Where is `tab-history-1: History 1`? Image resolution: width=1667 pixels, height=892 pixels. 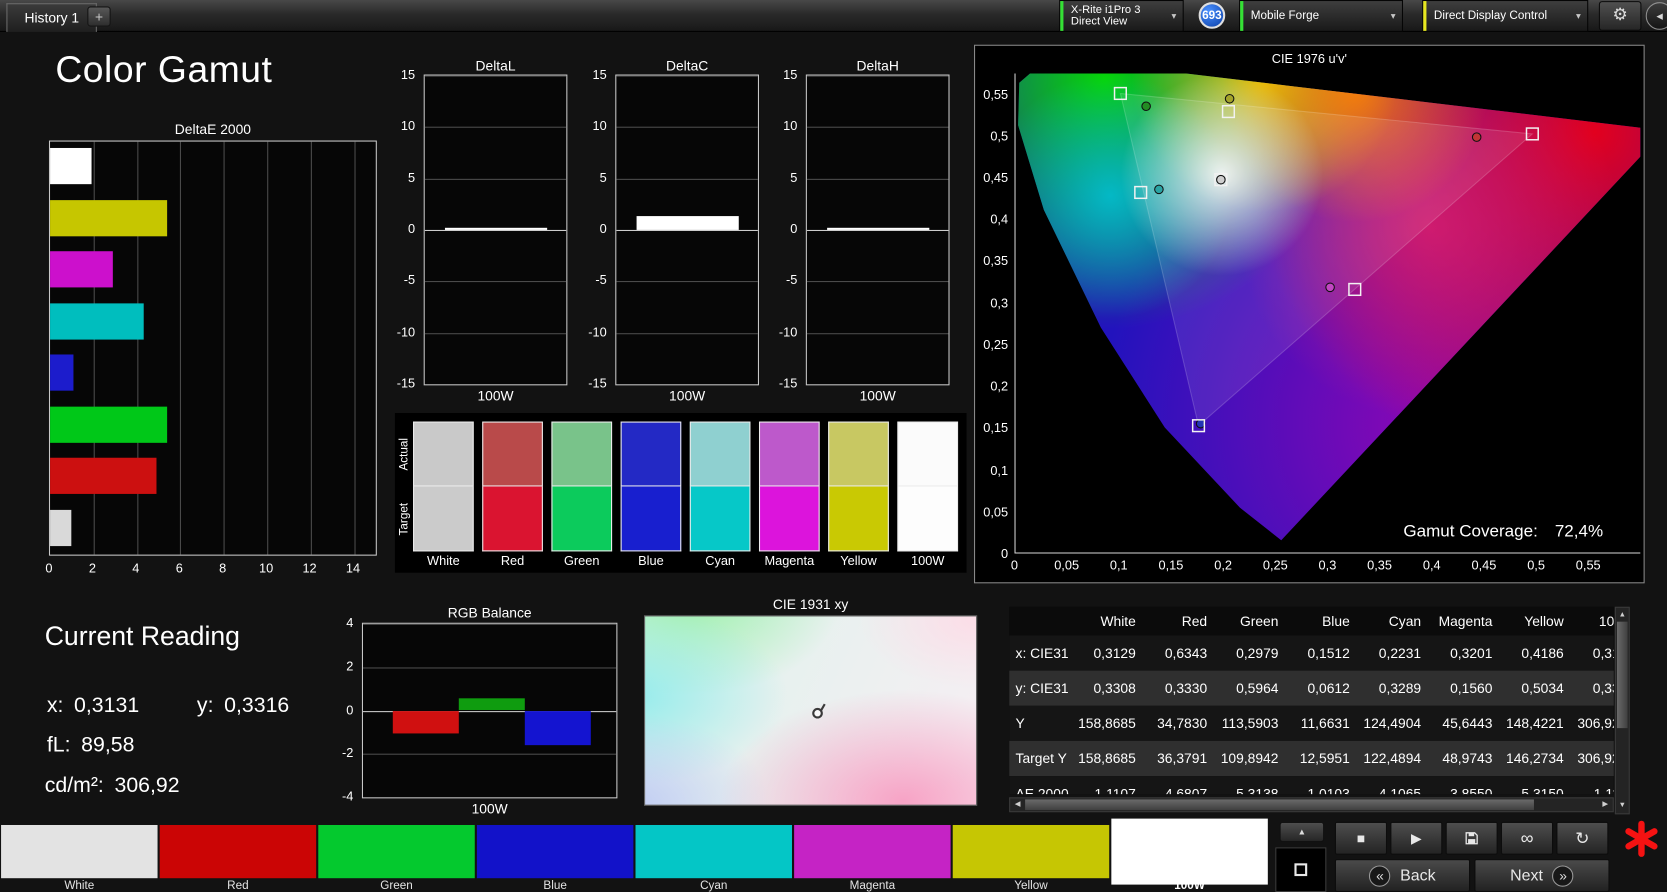 tab-history-1: History 1 is located at coordinates (52, 17).